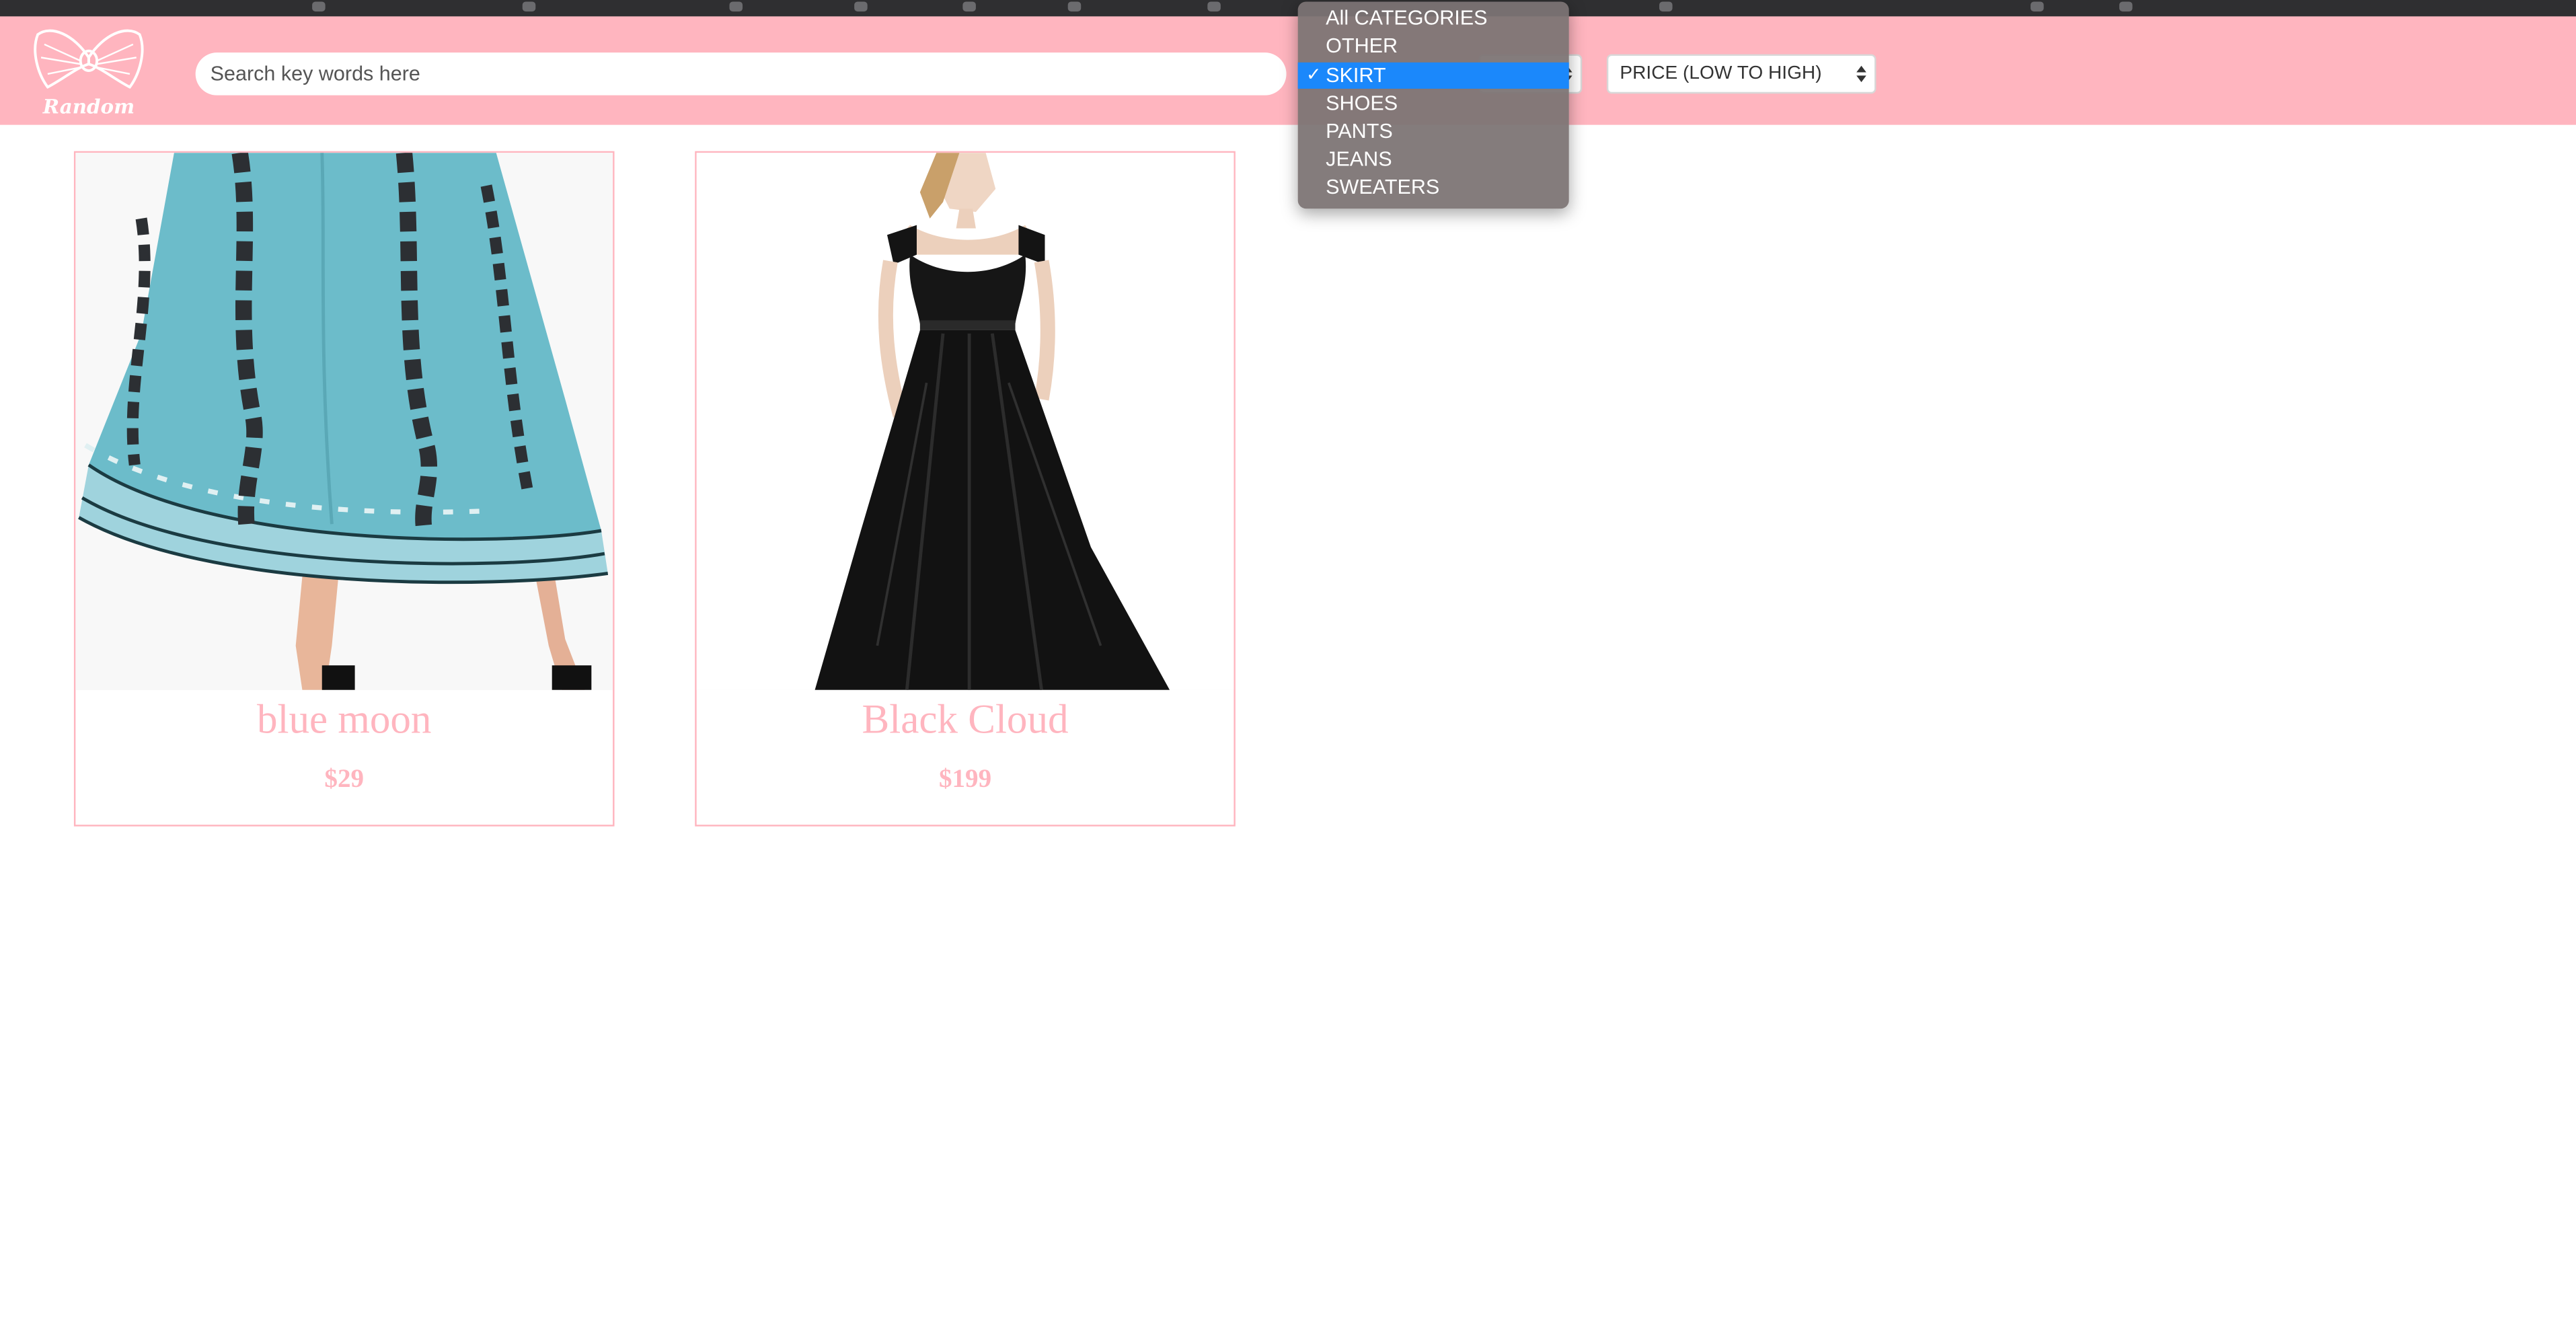  Describe the element at coordinates (1356, 75) in the screenshot. I see `option-label: SKIRT` at that location.